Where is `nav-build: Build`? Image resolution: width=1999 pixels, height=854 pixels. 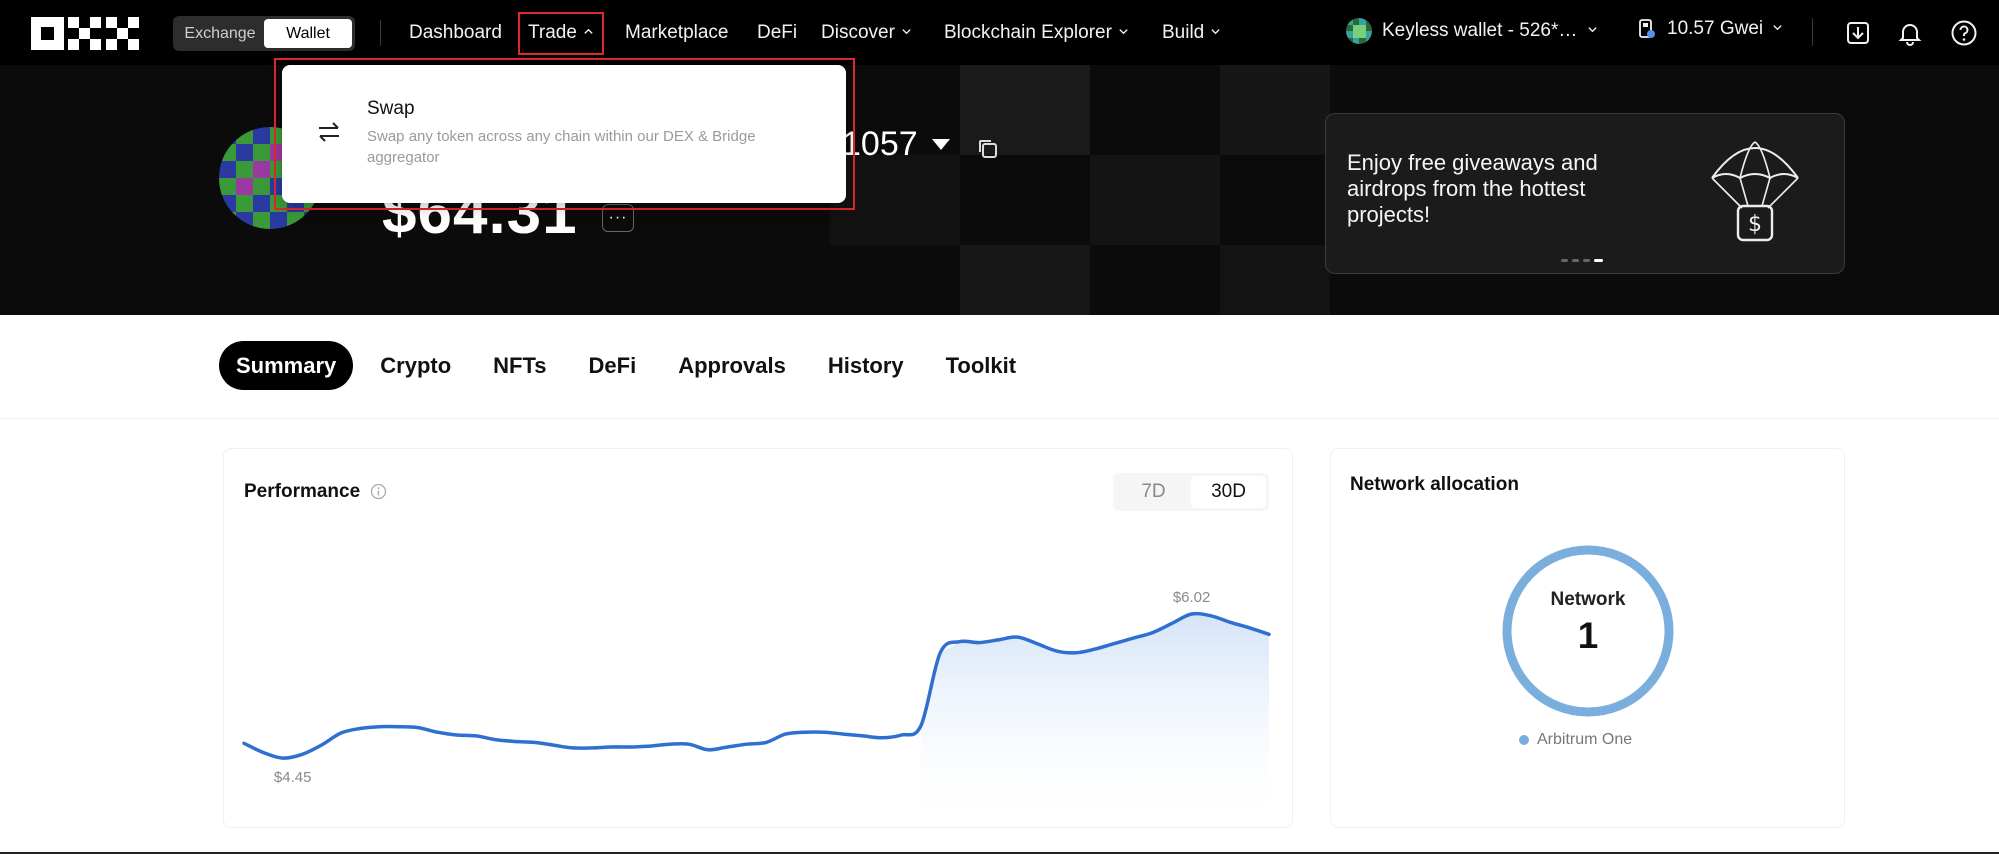 nav-build: Build is located at coordinates (1191, 33).